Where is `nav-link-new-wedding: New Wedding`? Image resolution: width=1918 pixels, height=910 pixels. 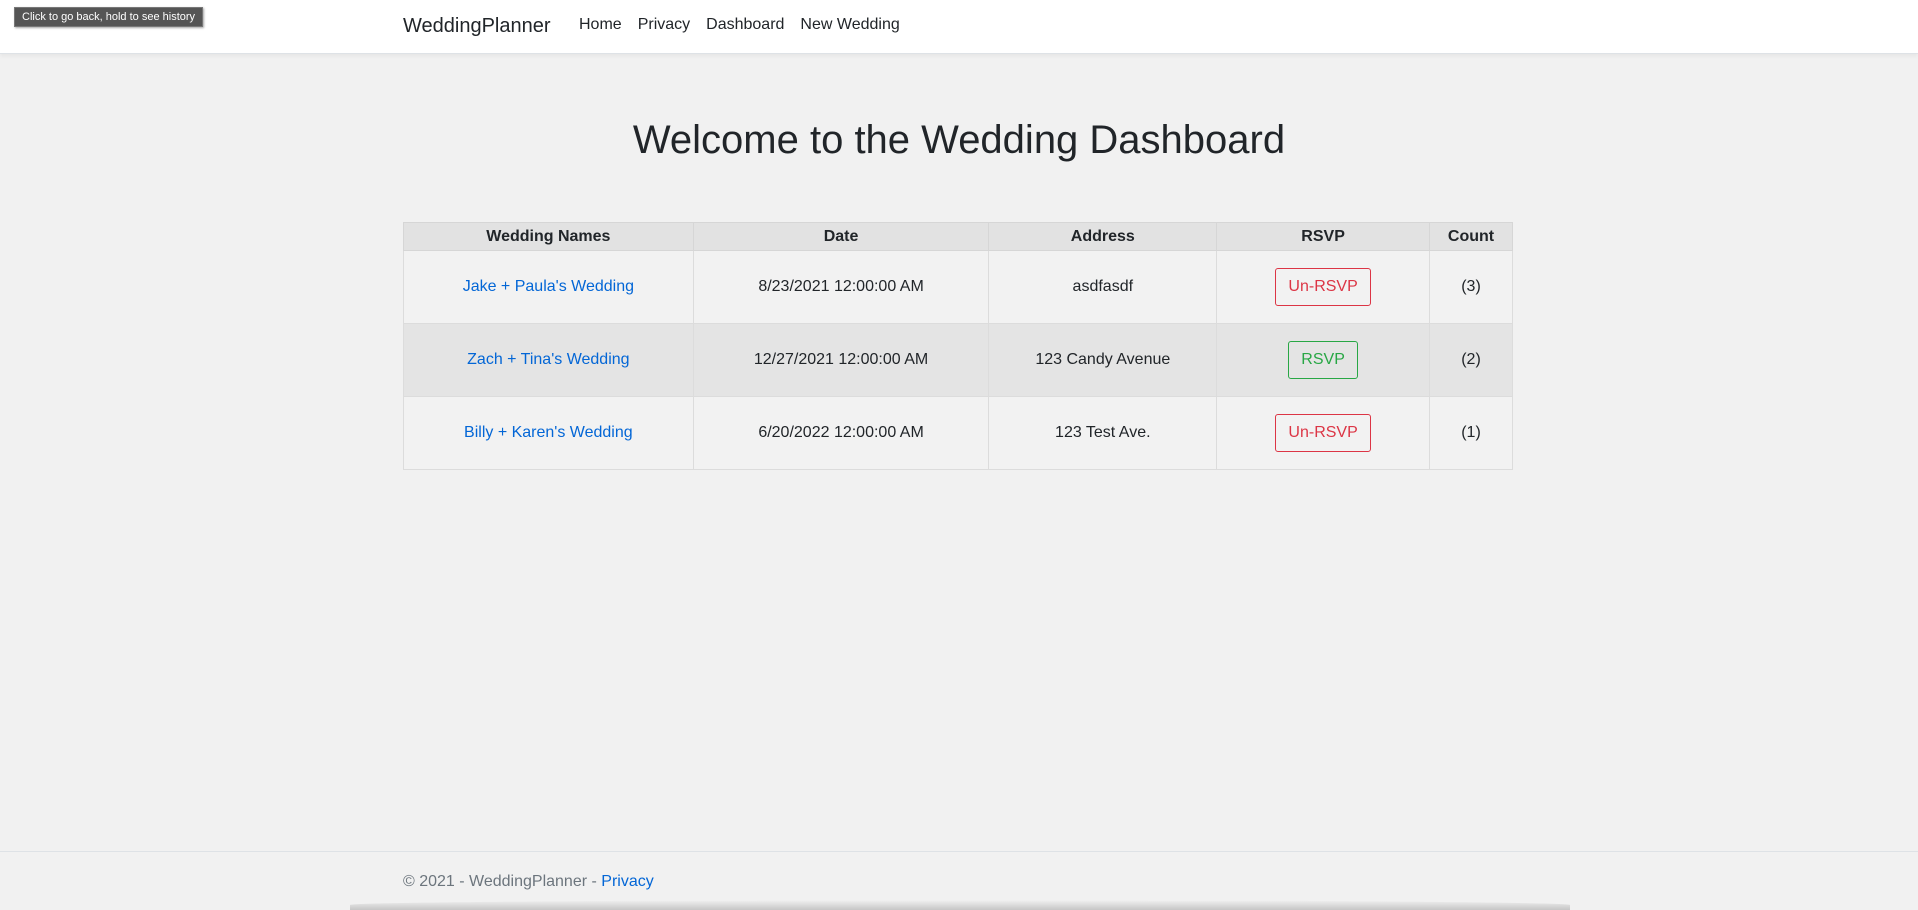 nav-link-new-wedding: New Wedding is located at coordinates (849, 25).